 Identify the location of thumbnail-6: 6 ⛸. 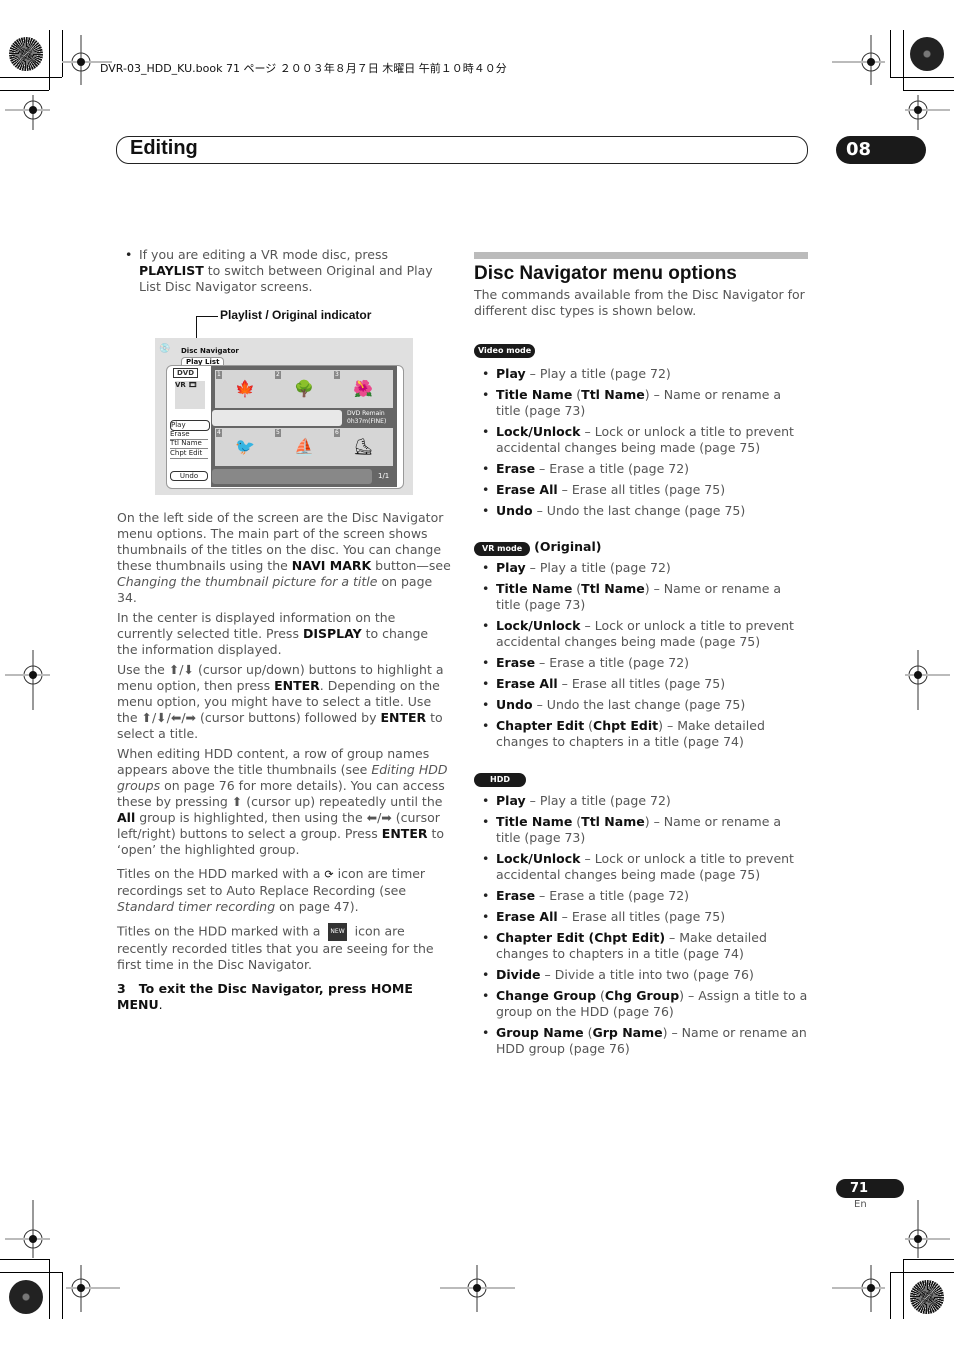
(363, 447).